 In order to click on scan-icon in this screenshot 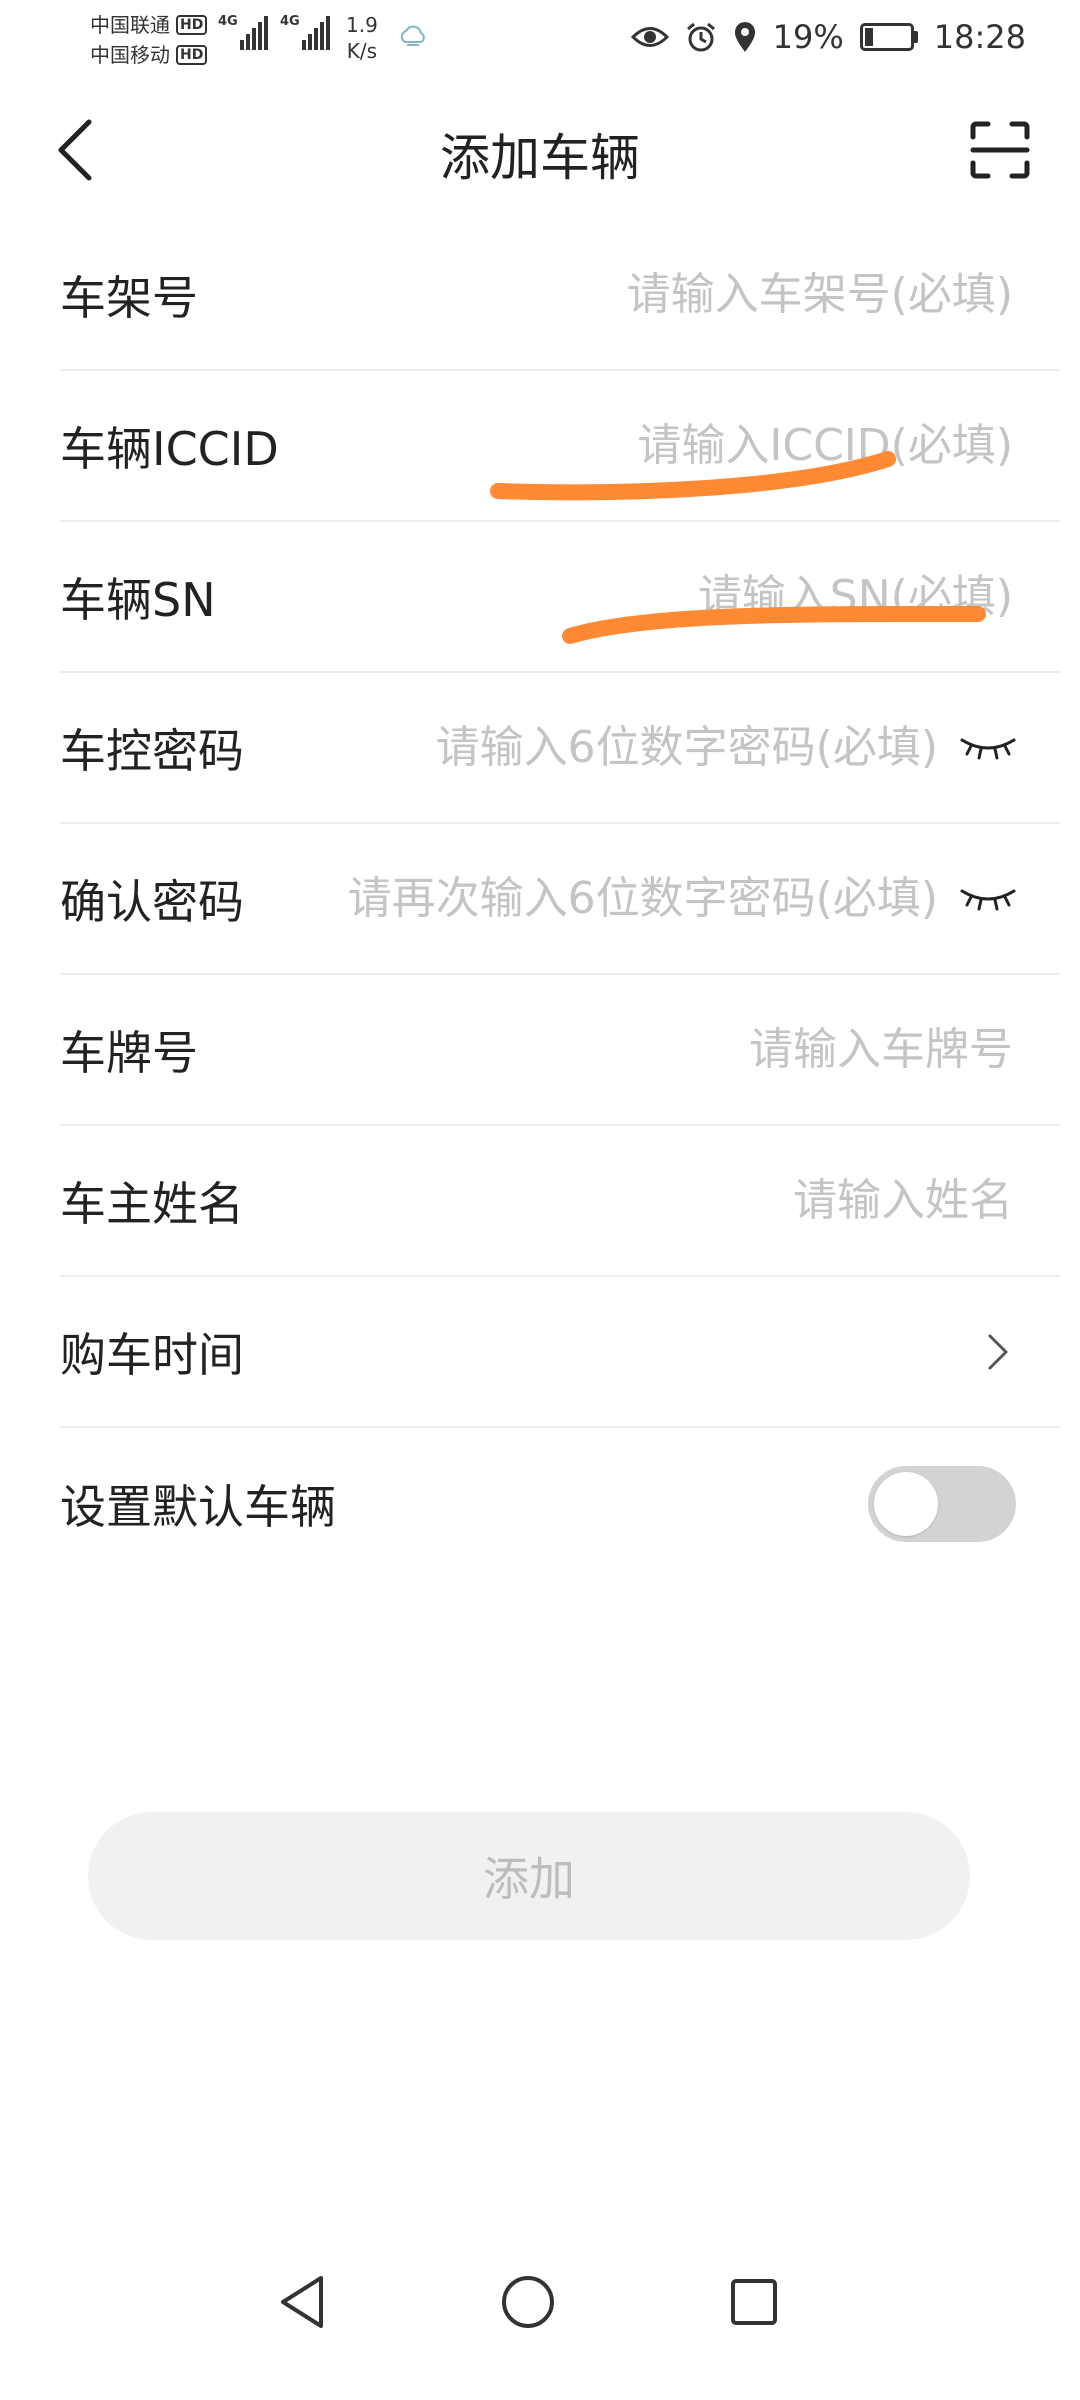, I will do `click(1000, 150)`.